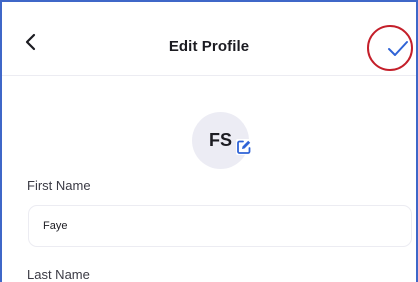 The height and width of the screenshot is (282, 418). Describe the element at coordinates (220, 226) in the screenshot. I see `first-name-field` at that location.